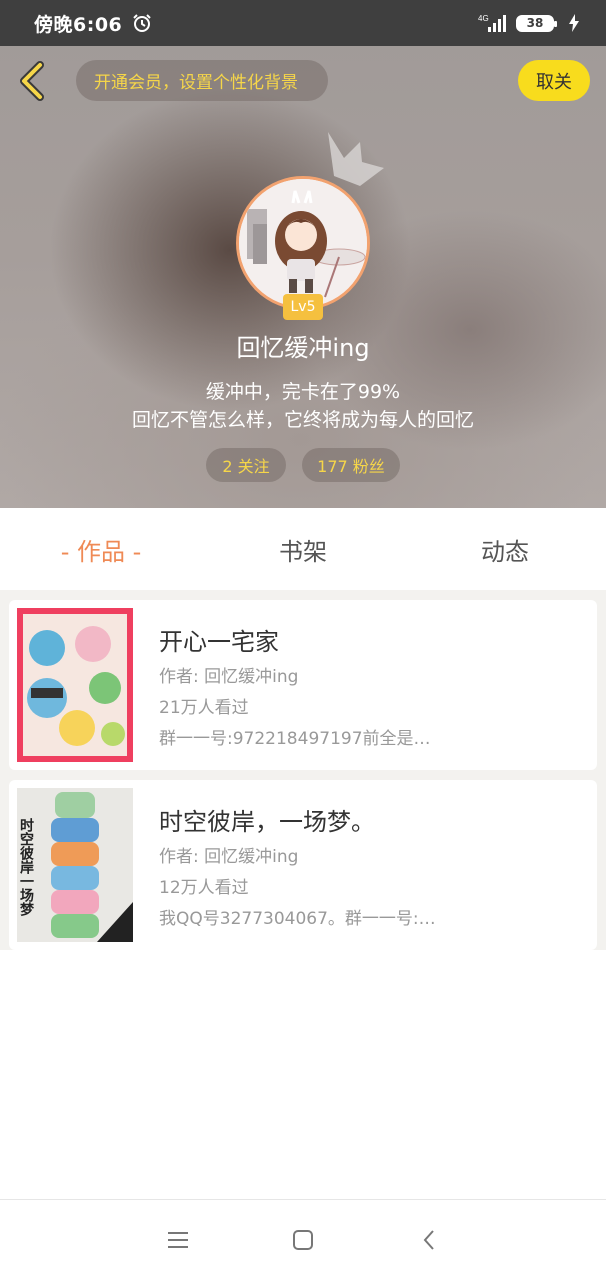 The height and width of the screenshot is (1280, 606). I want to click on comic-cover: 时空彼岸一场梦, so click(75, 865).